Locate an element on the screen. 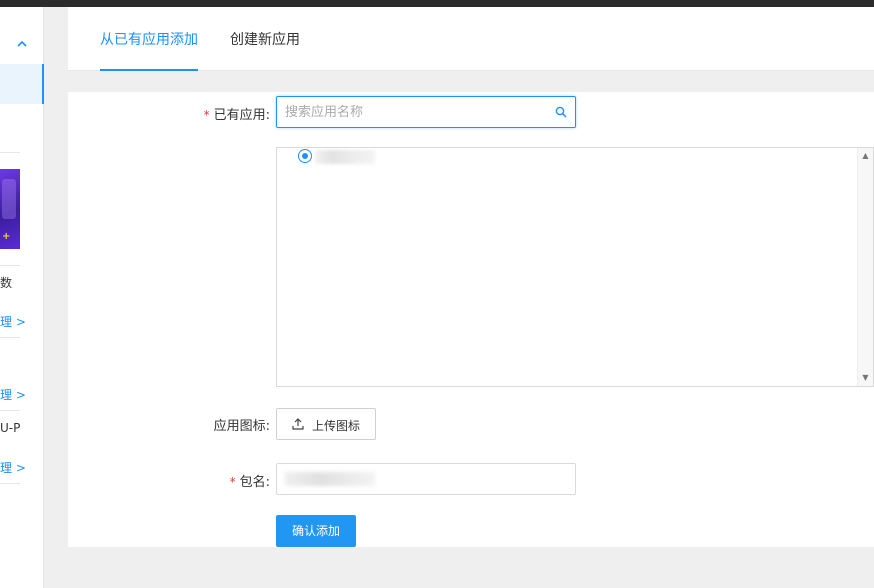 The width and height of the screenshot is (874, 588). existing-app-label: * 已有应用: is located at coordinates (237, 113).